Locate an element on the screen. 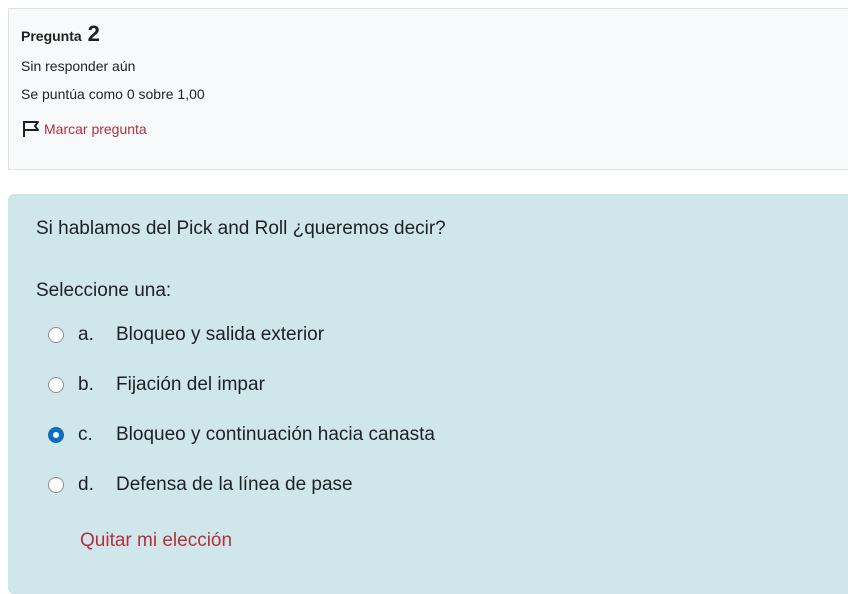 The height and width of the screenshot is (594, 848). answer-option-d: d. Defensa de la línea de pase is located at coordinates (241, 485).